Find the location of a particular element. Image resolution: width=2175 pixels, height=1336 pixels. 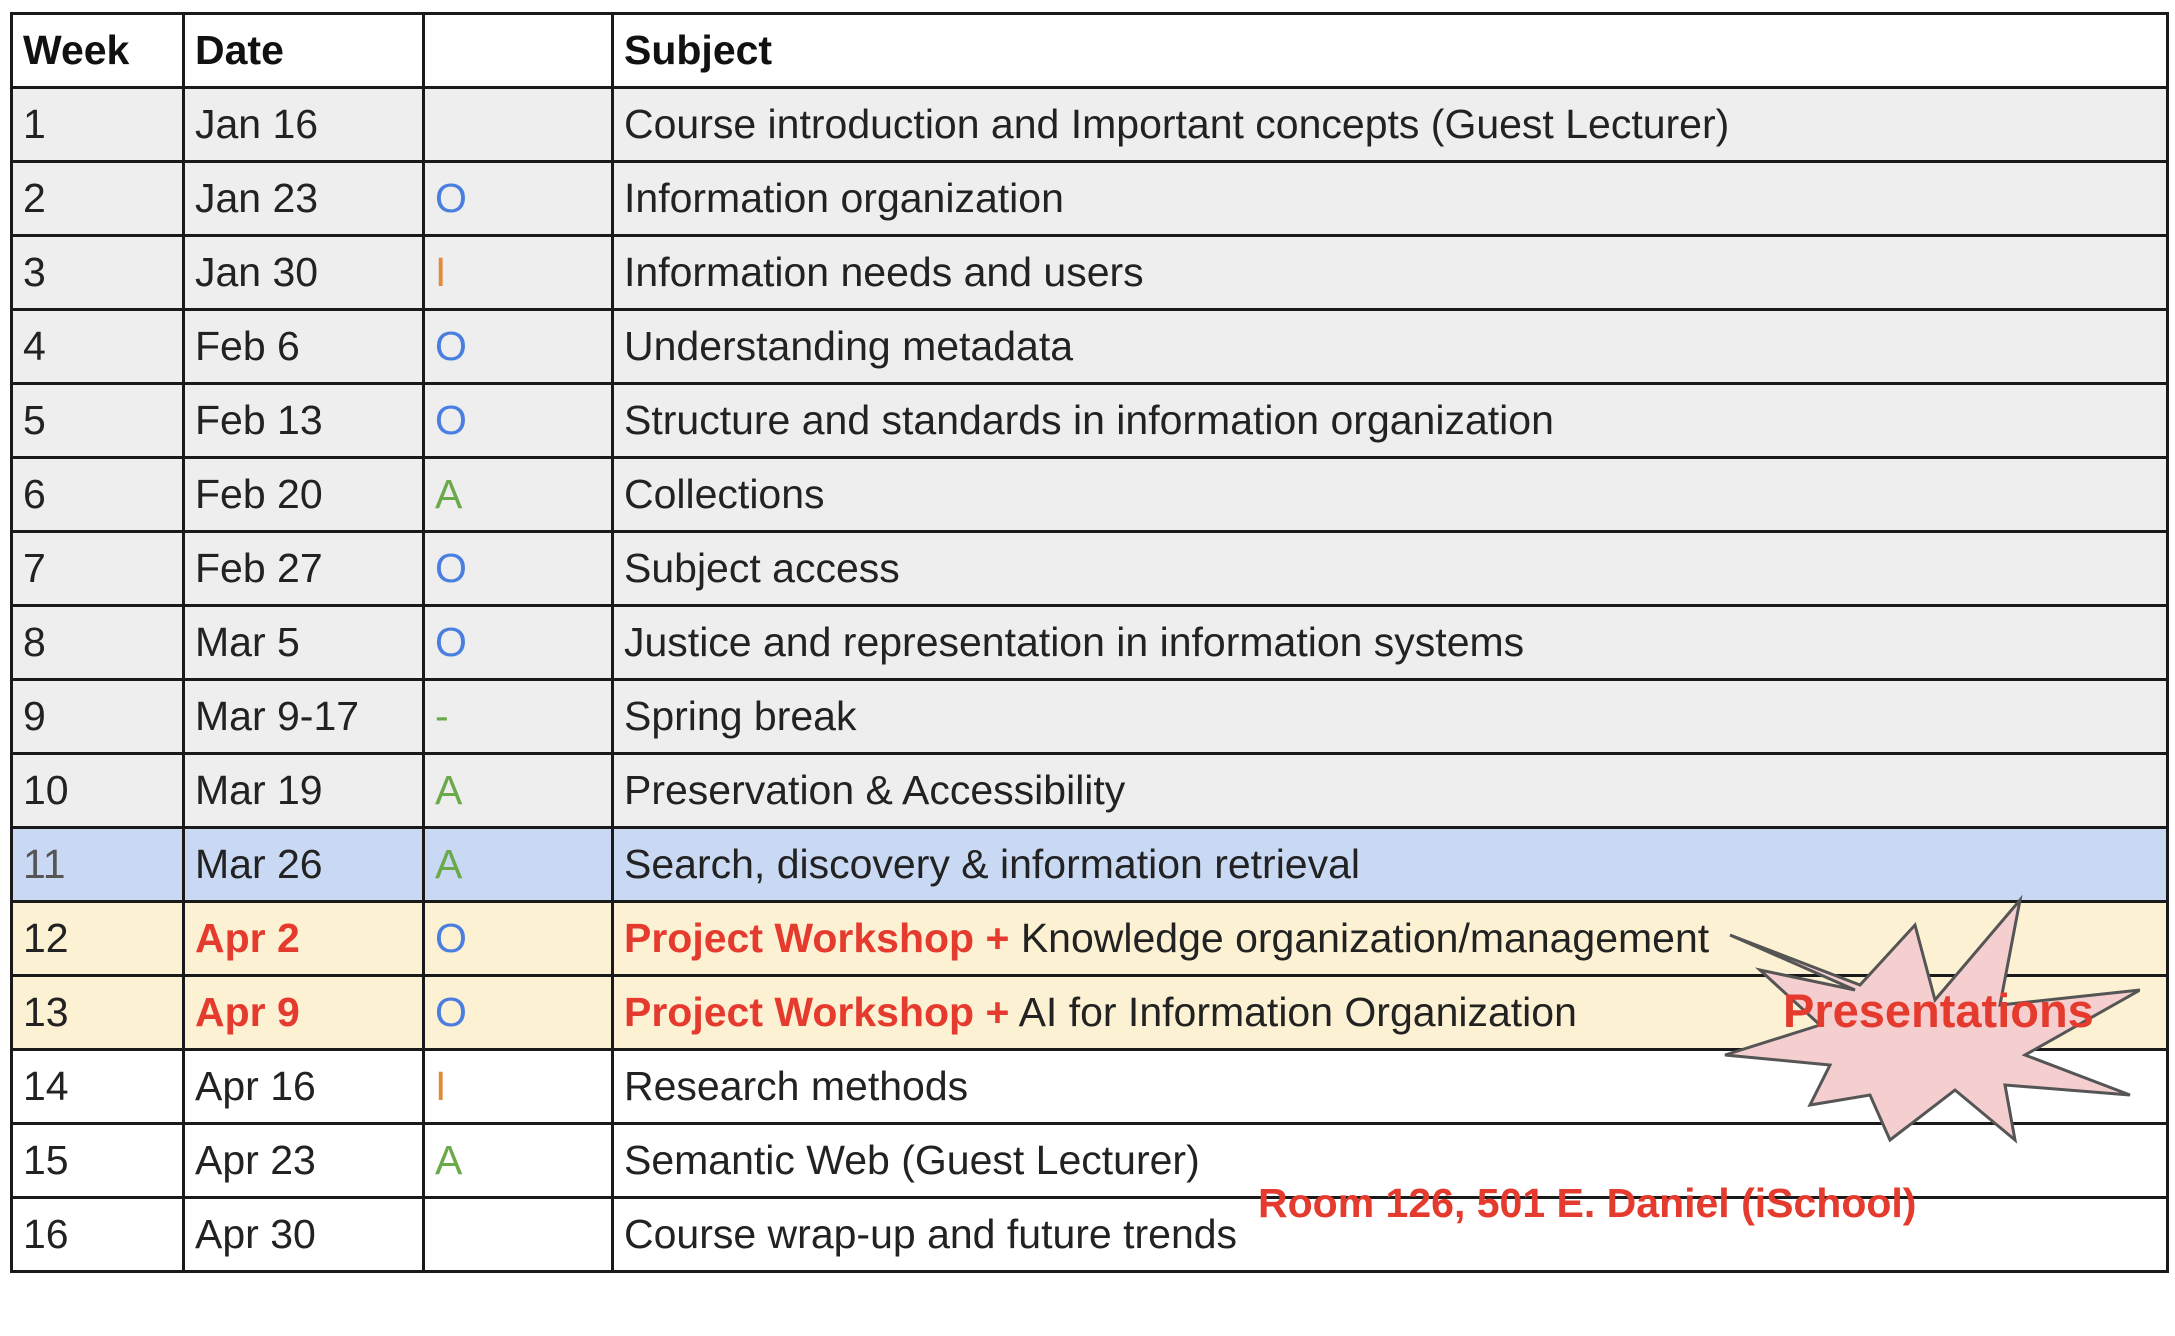

table-row: 2 Jan 23 O Information organization is located at coordinates (1089, 198).